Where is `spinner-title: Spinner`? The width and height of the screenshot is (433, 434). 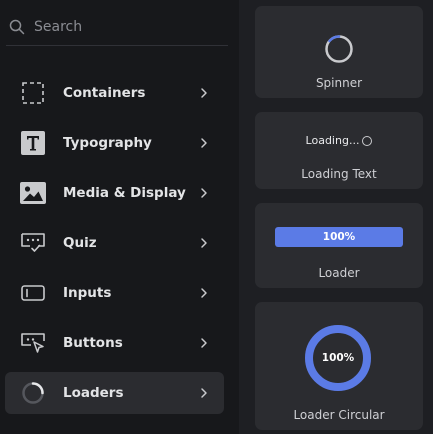
spinner-title: Spinner is located at coordinates (339, 83).